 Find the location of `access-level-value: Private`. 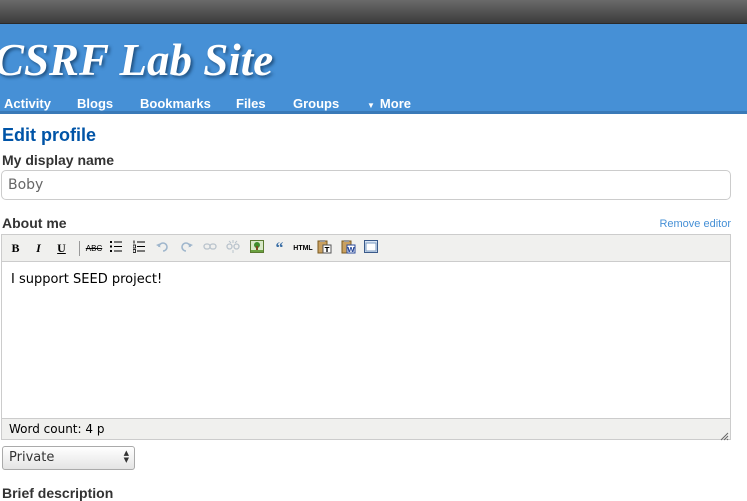

access-level-value: Private is located at coordinates (32, 457).